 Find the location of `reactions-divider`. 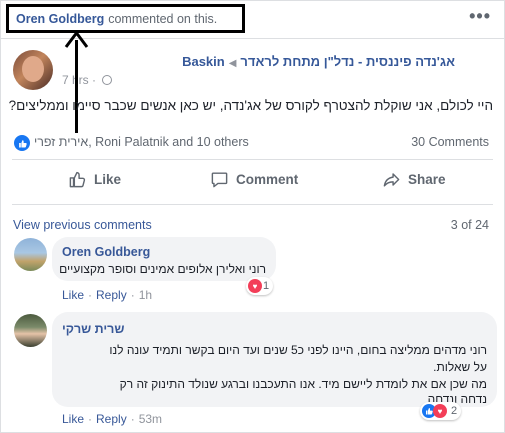

reactions-divider is located at coordinates (252, 159).